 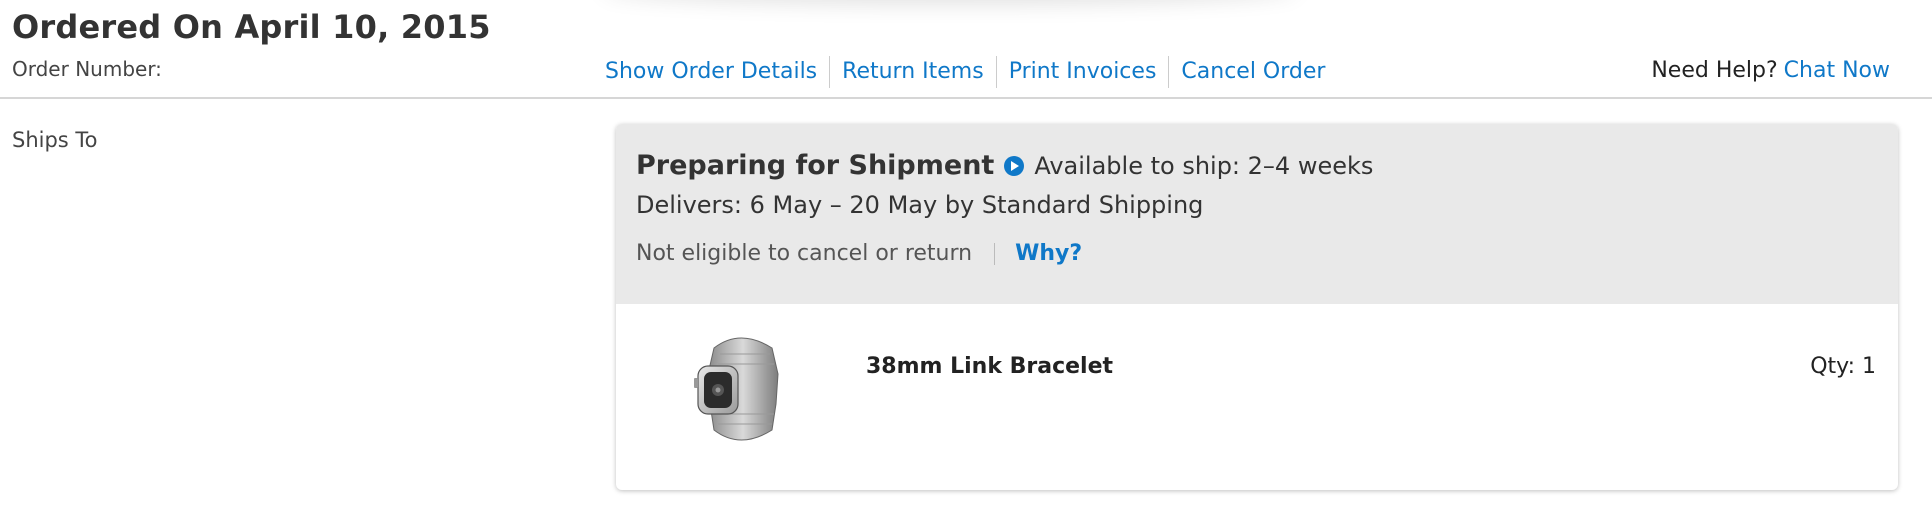 What do you see at coordinates (966, 98) in the screenshot?
I see `header-divider` at bounding box center [966, 98].